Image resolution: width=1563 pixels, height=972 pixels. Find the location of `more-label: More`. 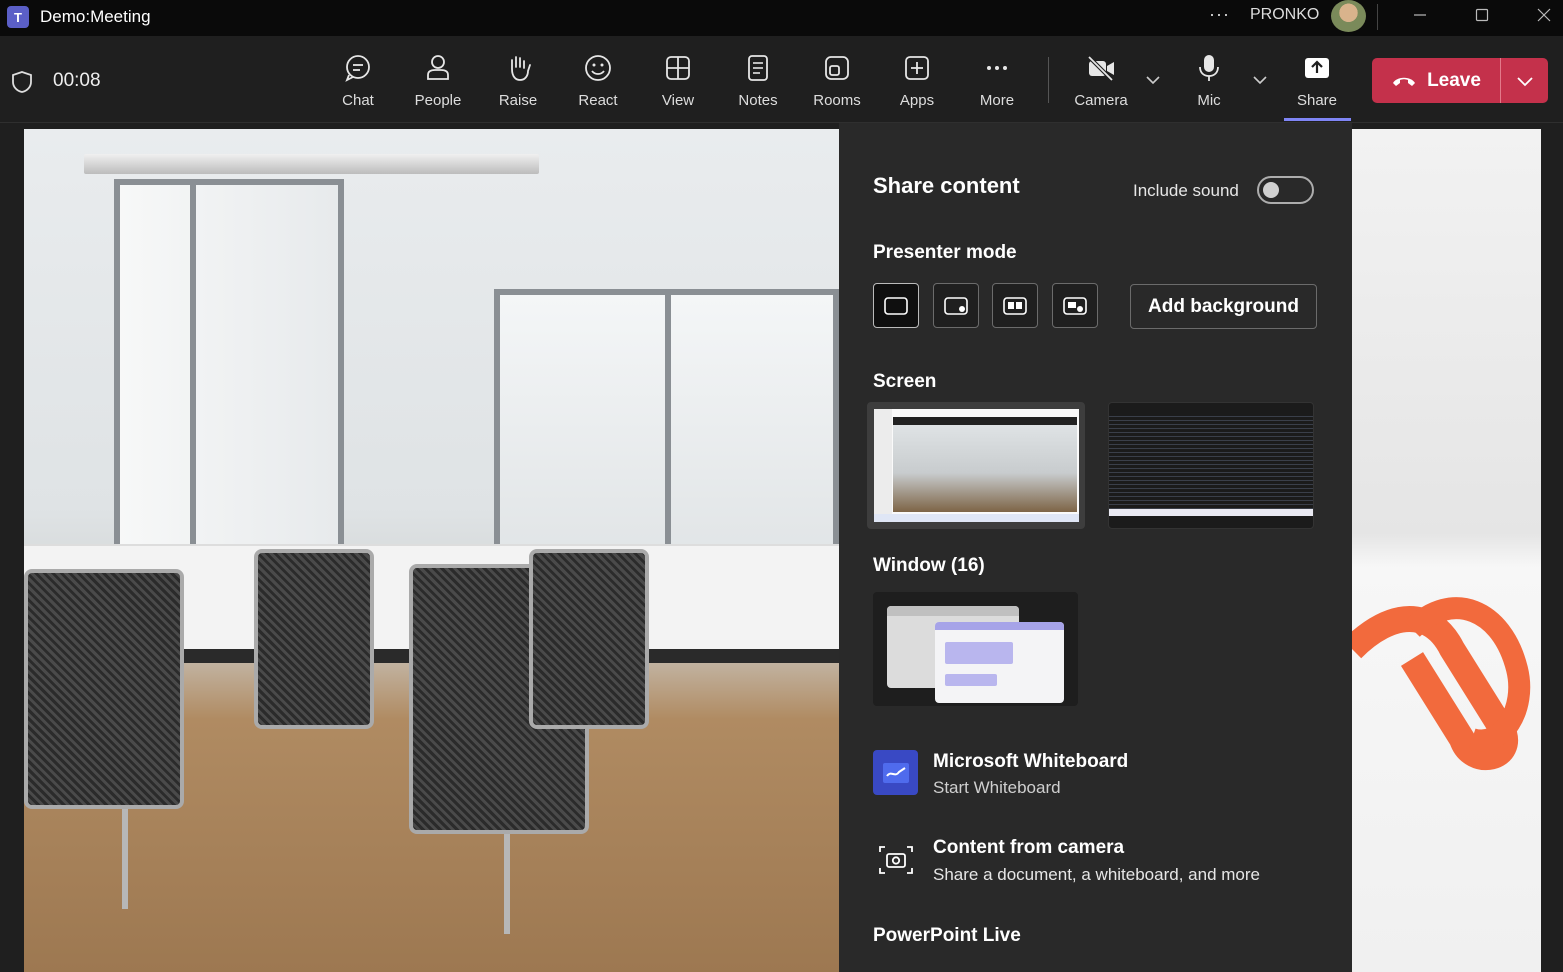

more-label: More is located at coordinates (997, 100).